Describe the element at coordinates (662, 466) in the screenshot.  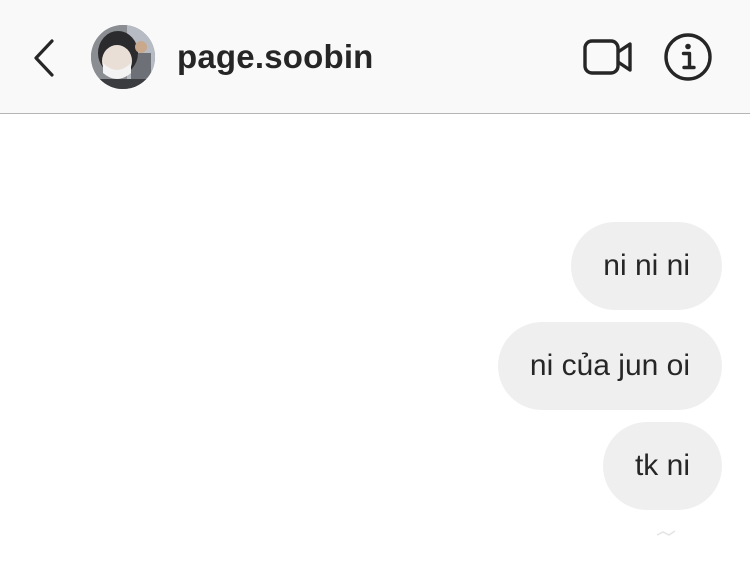
I see `message-bubble: tk ni` at that location.